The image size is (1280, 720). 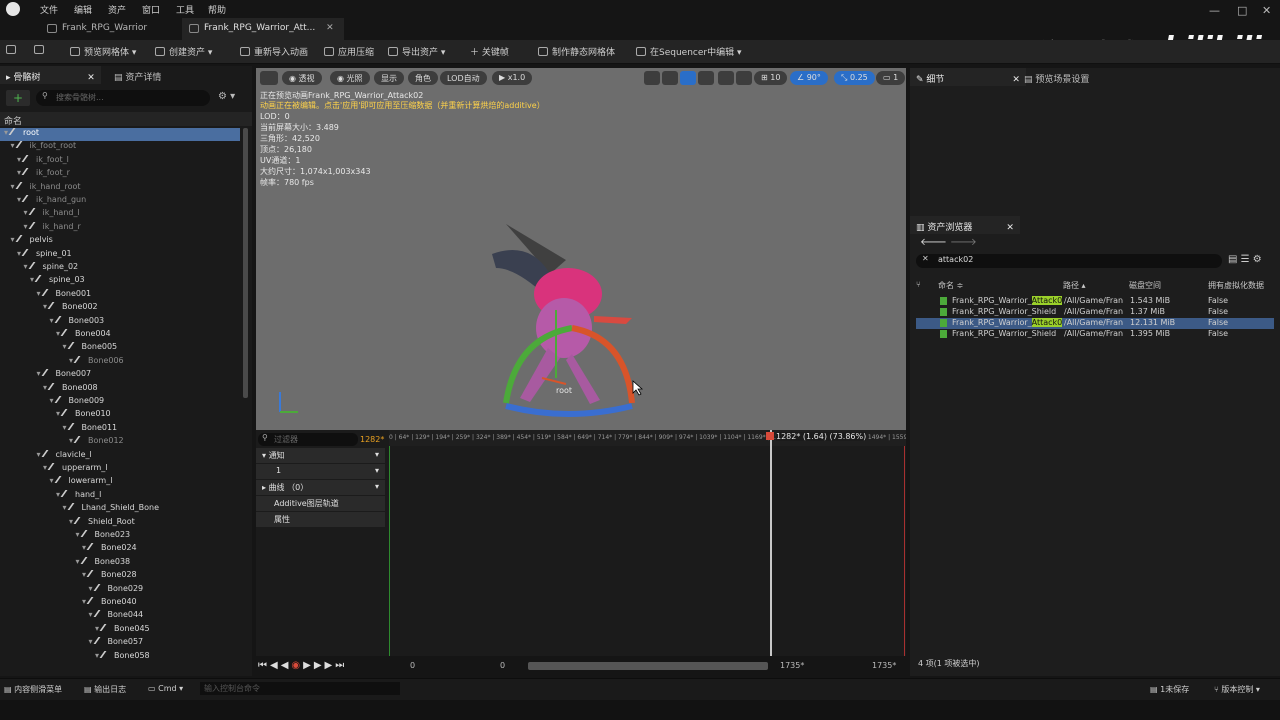 What do you see at coordinates (120, 657) in the screenshot?
I see `bone-bone058: ▾ Bone058` at bounding box center [120, 657].